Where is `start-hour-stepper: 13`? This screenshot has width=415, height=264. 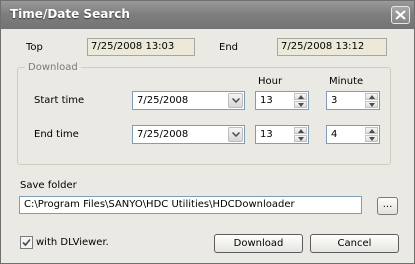 start-hour-stepper: 13 is located at coordinates (282, 100).